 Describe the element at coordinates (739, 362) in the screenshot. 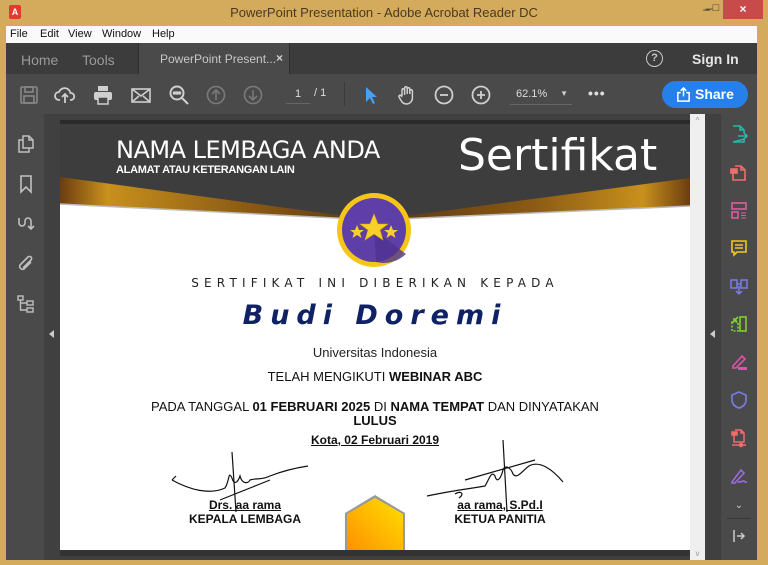

I see `fill-sign-icon` at that location.